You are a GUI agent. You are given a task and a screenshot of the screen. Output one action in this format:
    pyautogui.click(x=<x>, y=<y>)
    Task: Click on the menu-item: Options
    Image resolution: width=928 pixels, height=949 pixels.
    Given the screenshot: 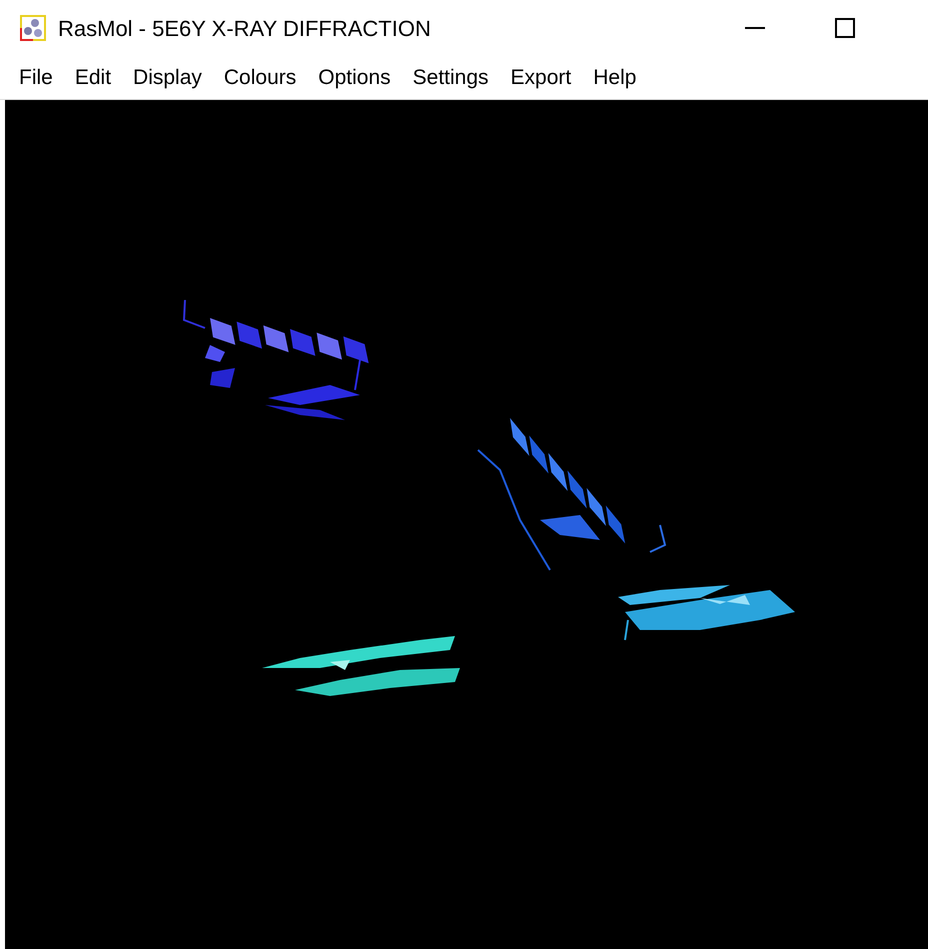 What is the action you would take?
    pyautogui.click(x=354, y=78)
    